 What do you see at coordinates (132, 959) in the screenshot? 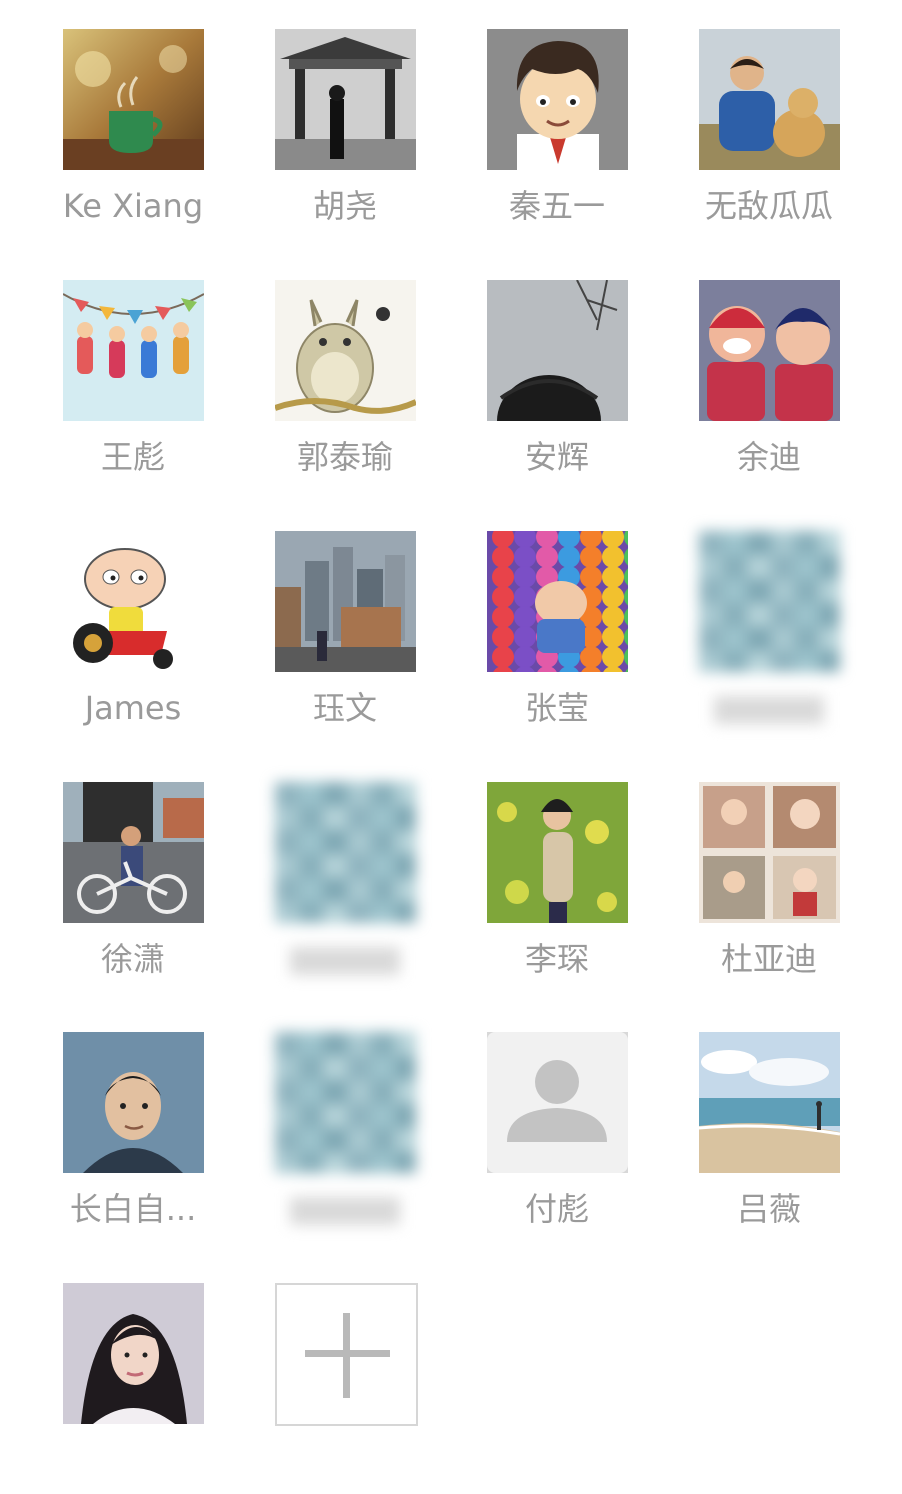
I see `member-name: 徐潇` at bounding box center [132, 959].